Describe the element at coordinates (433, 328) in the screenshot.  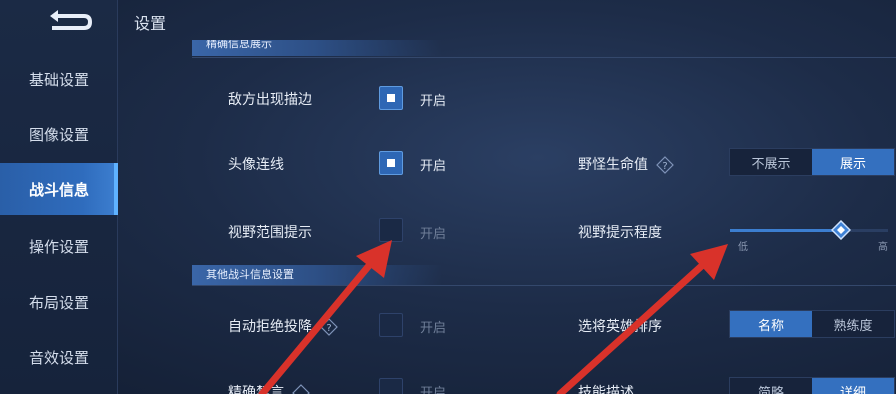
I see `auto-reject-option: 开启` at that location.